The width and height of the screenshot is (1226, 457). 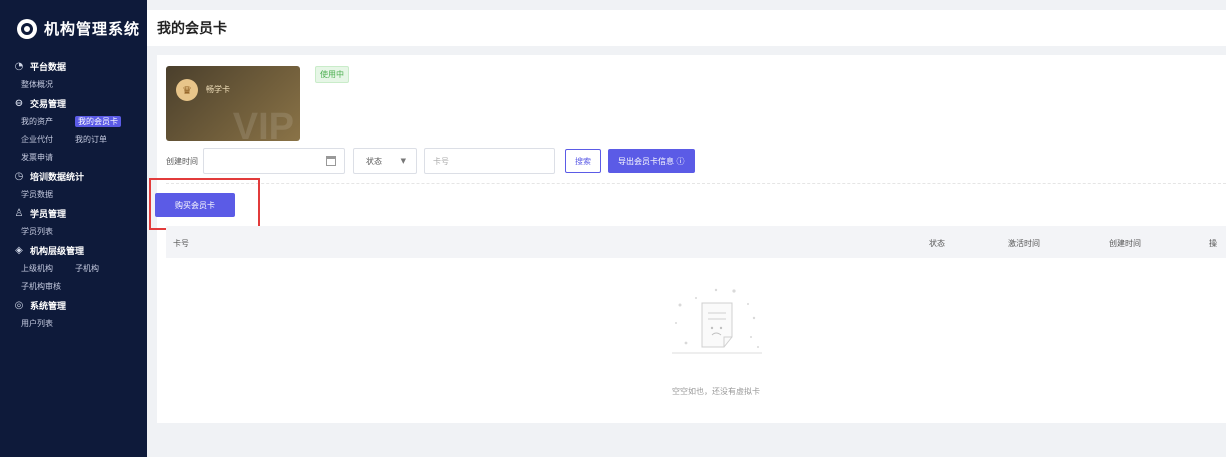 I want to click on minus-circle-icon: ⊖, so click(x=19, y=103).